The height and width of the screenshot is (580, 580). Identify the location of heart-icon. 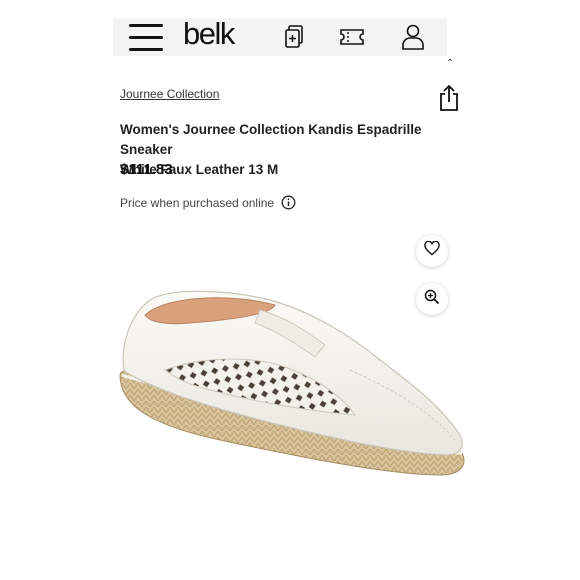
(432, 250).